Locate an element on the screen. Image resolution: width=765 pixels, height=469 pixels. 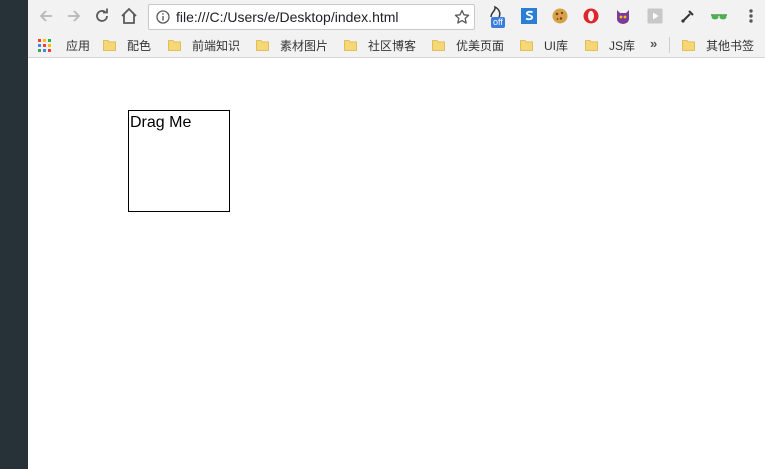
browser-menu-button is located at coordinates (751, 16).